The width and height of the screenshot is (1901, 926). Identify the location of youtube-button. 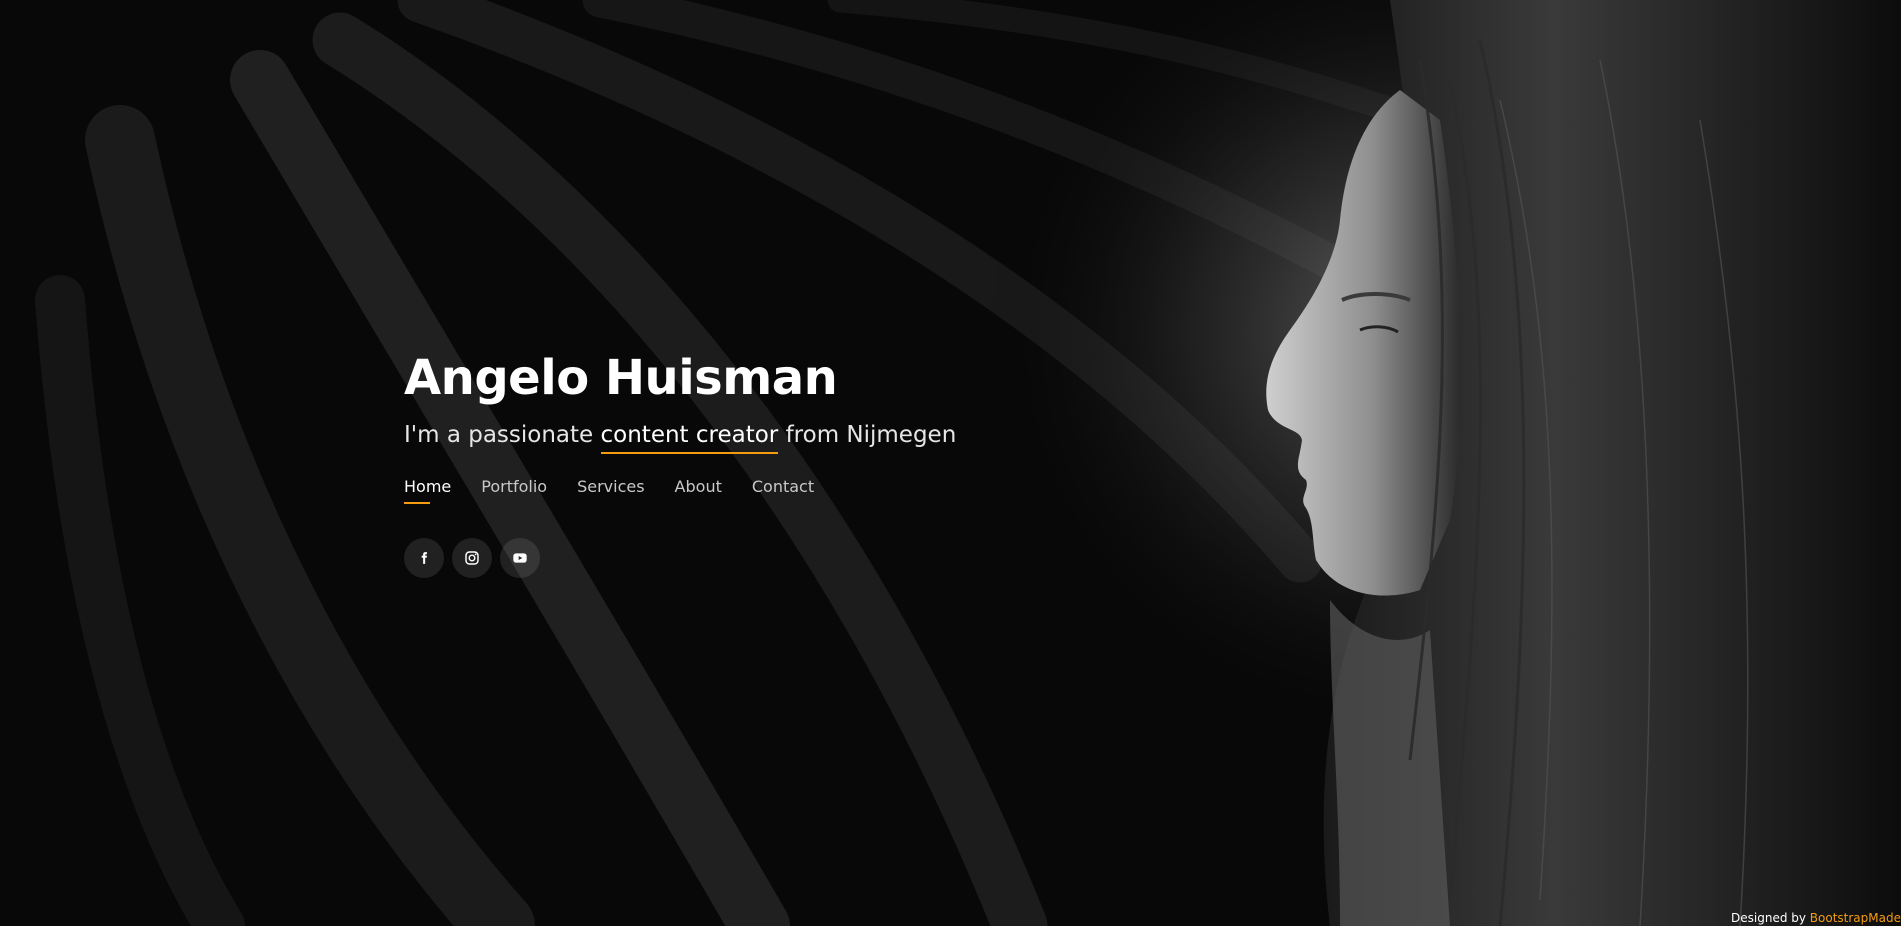
(520, 558).